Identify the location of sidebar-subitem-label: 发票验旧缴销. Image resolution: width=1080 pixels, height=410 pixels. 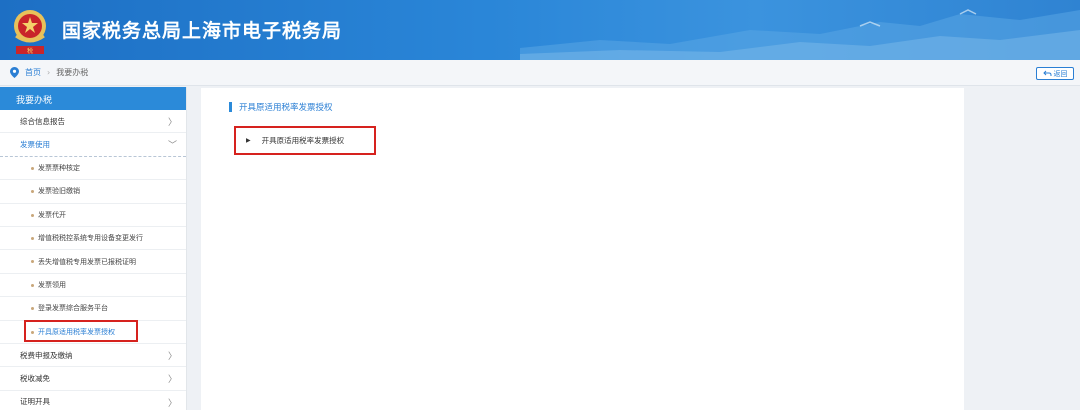
(59, 191).